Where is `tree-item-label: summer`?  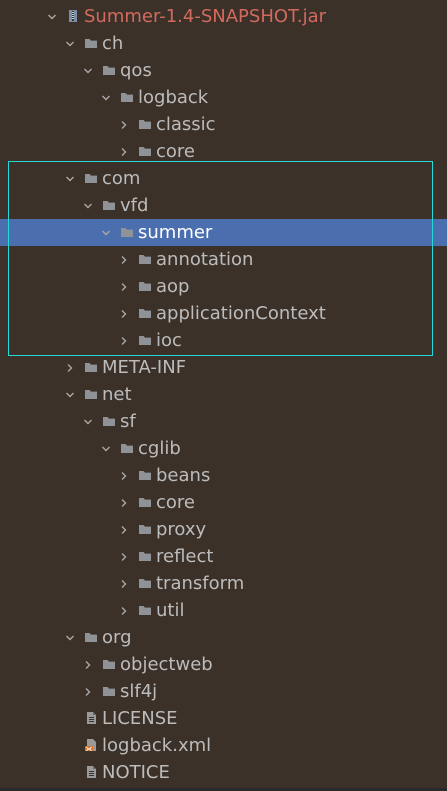
tree-item-label: summer is located at coordinates (175, 232).